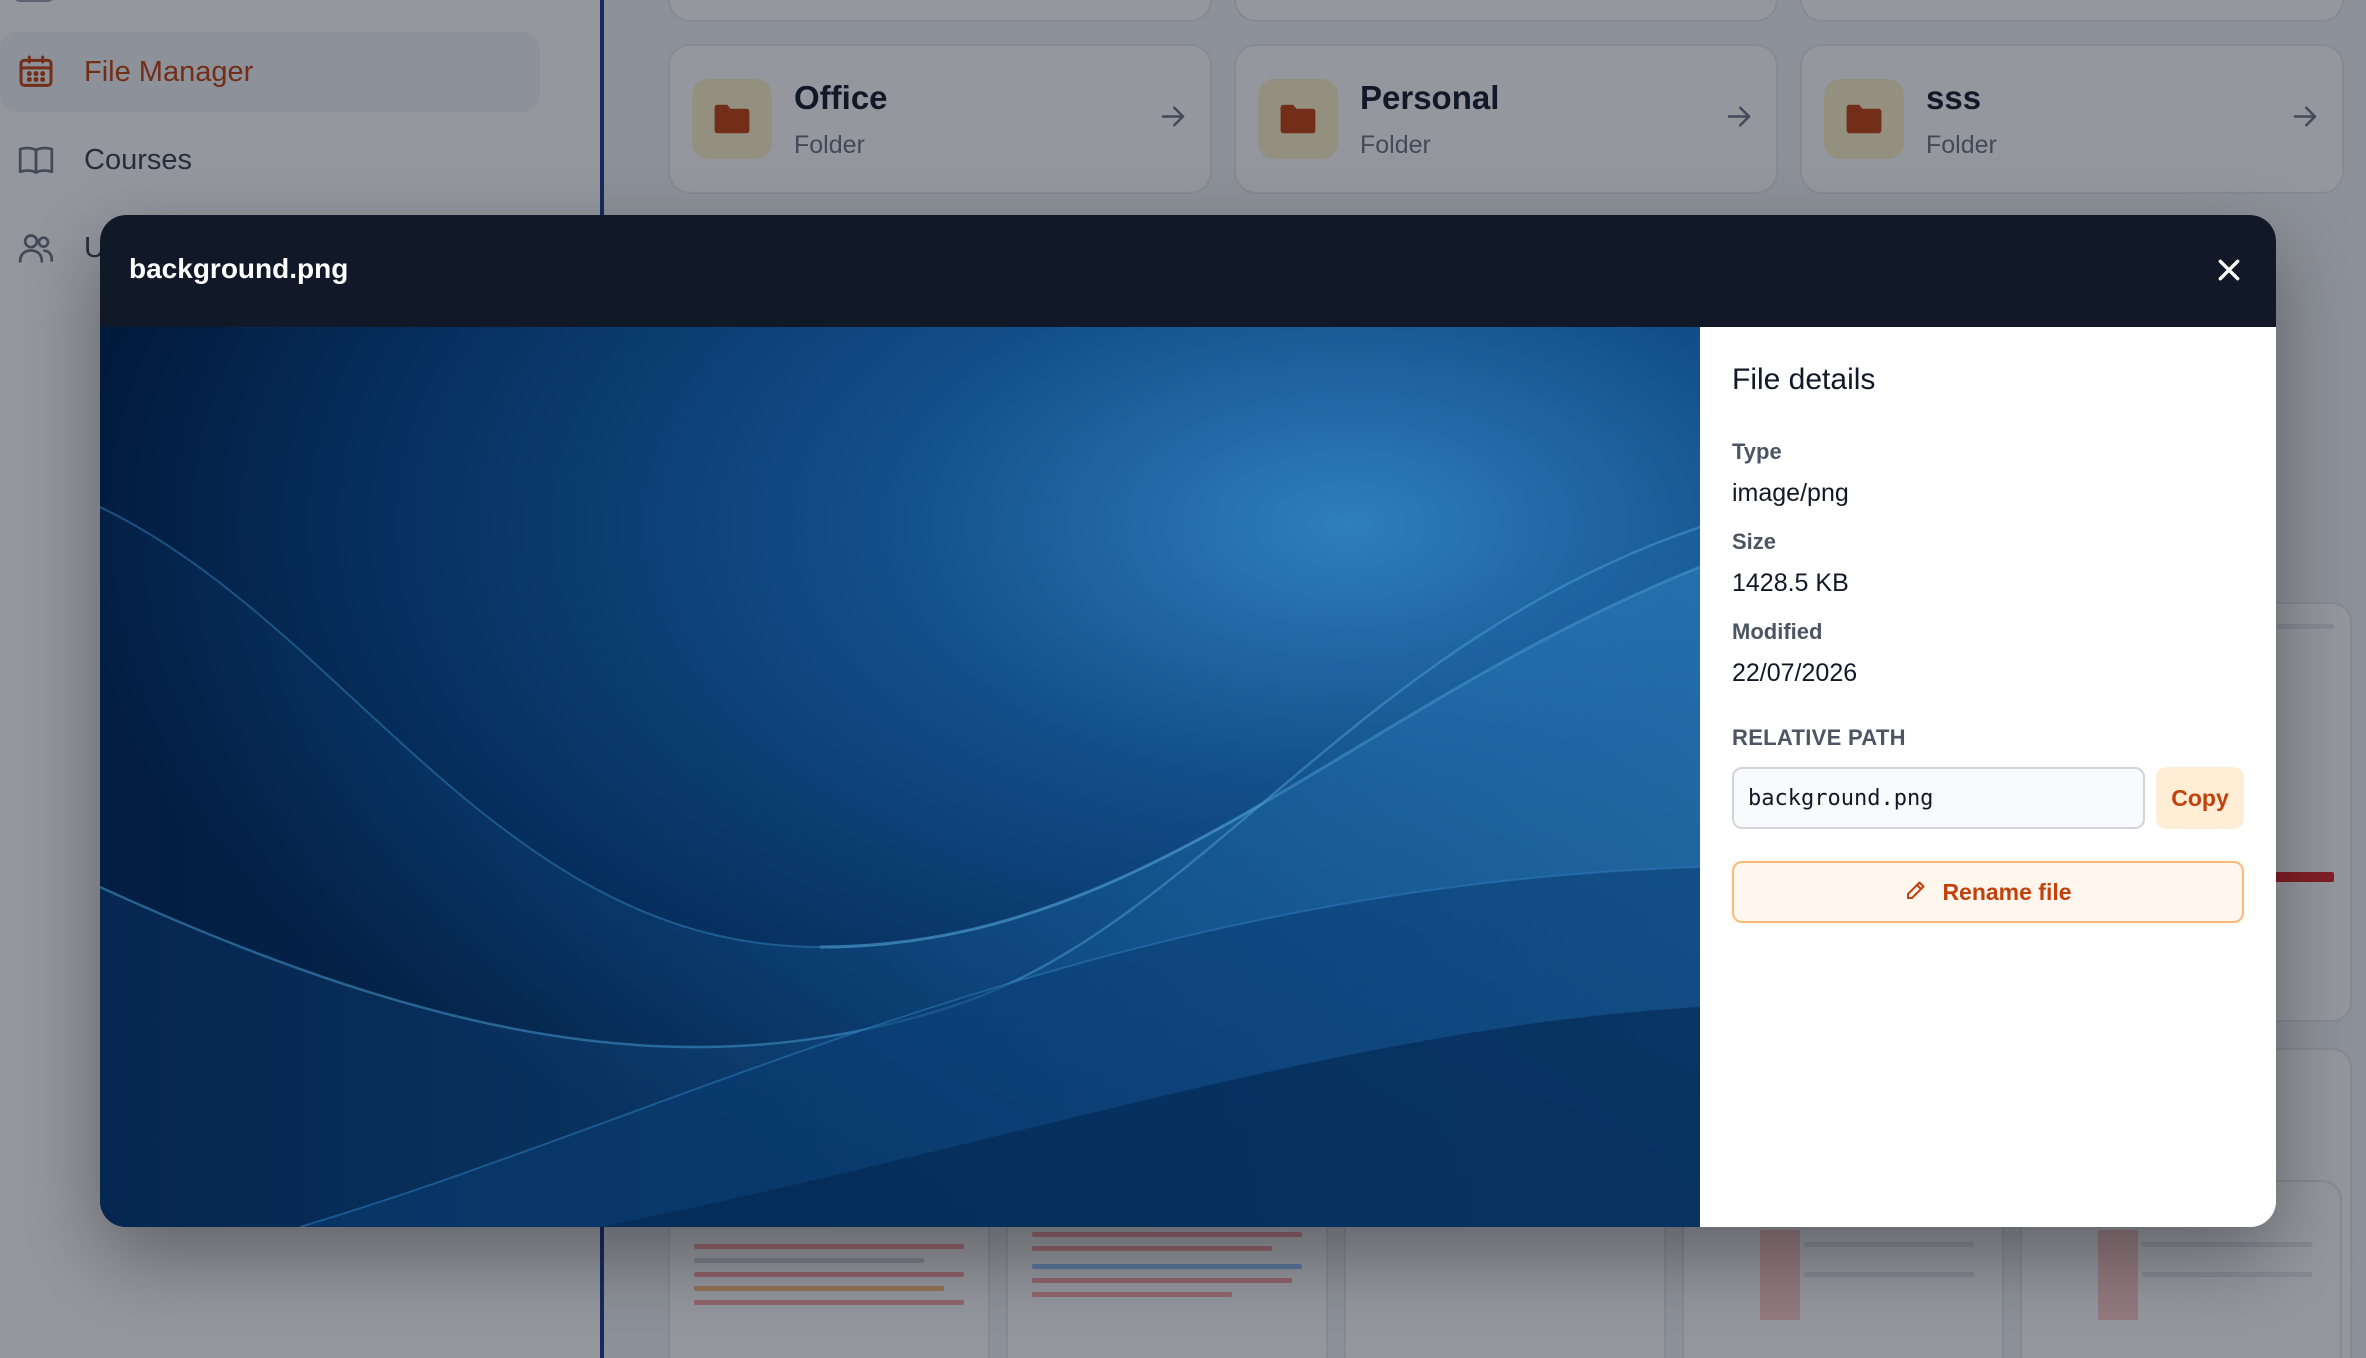 This screenshot has height=1358, width=2366. I want to click on type-value: image/png, so click(1790, 493).